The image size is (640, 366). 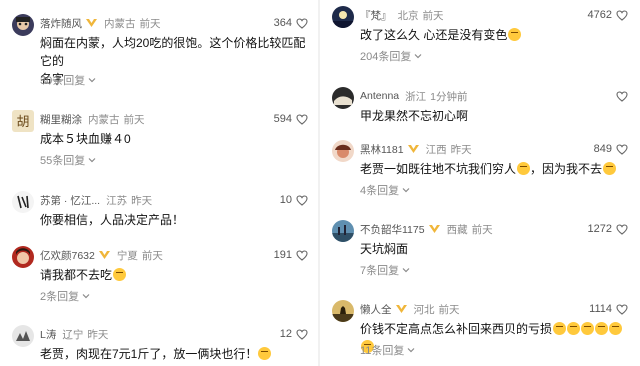 What do you see at coordinates (176, 354) in the screenshot?
I see `comment-text: 老贾，肉现在7元1斤了，放一俩块也行！` at bounding box center [176, 354].